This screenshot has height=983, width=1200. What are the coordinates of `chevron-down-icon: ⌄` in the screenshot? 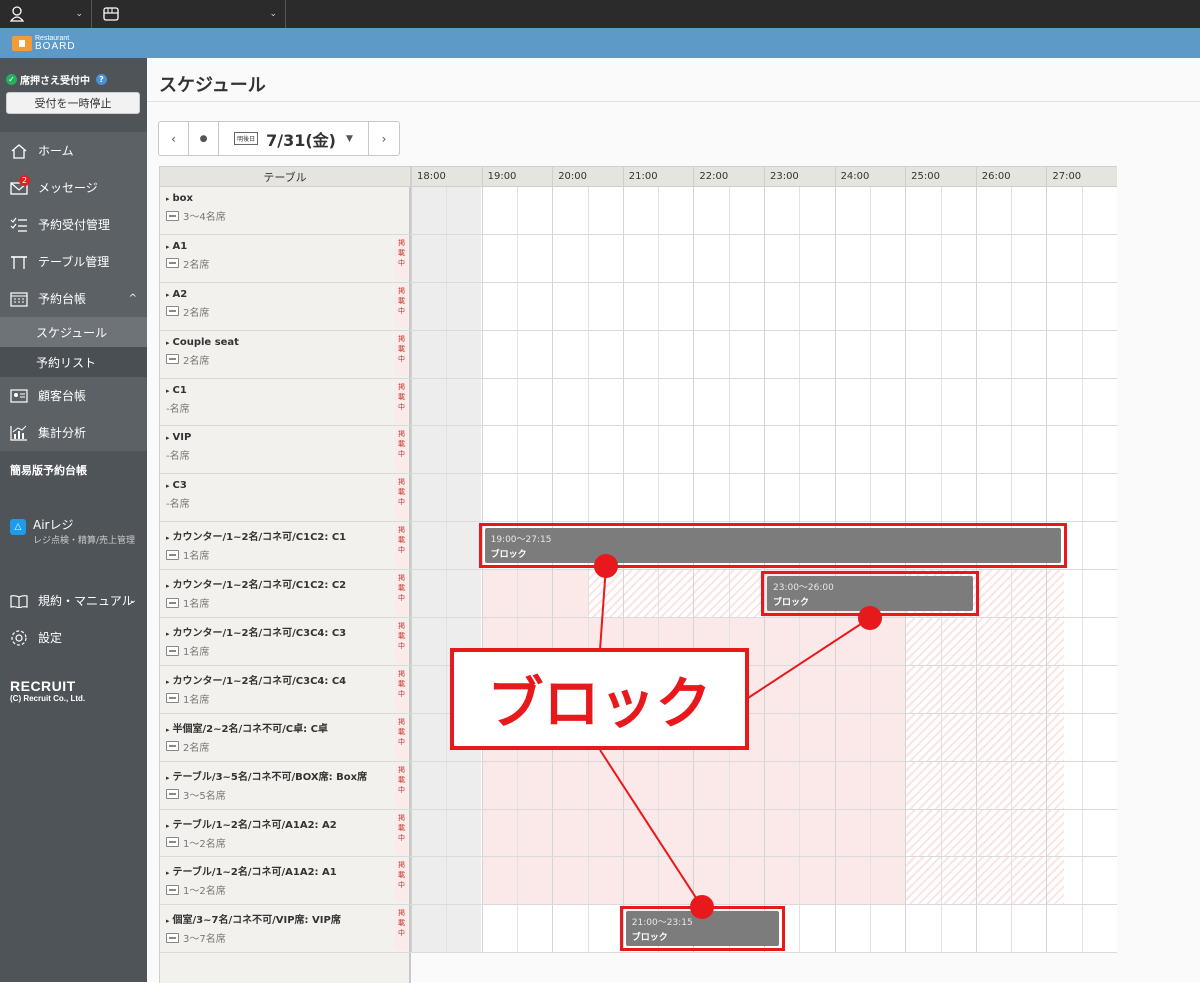 It's located at (79, 14).